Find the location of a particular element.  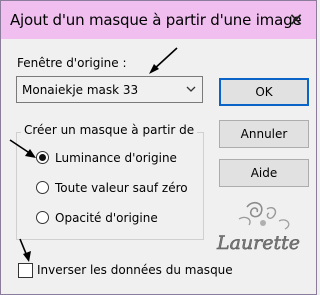

close-button: ✕ is located at coordinates (296, 20).